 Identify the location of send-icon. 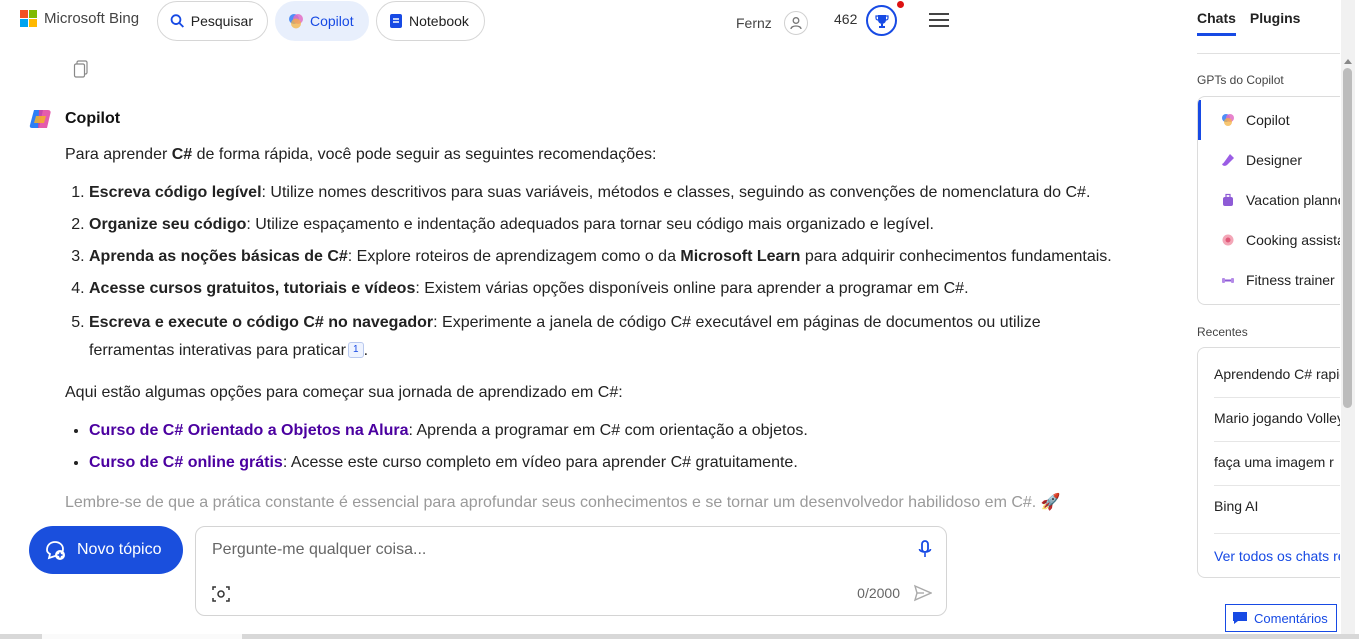
(923, 595).